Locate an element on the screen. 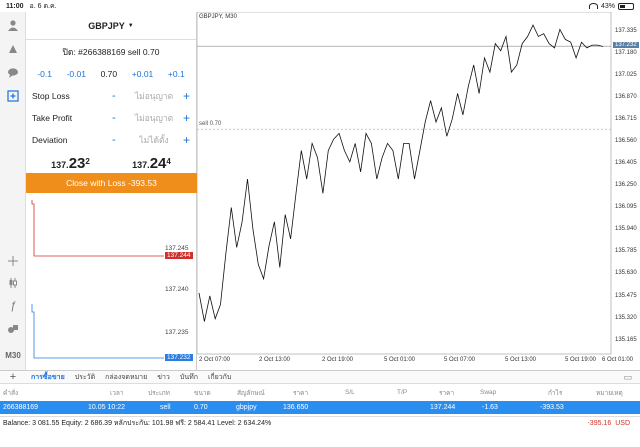  chat-icon is located at coordinates (13, 73).